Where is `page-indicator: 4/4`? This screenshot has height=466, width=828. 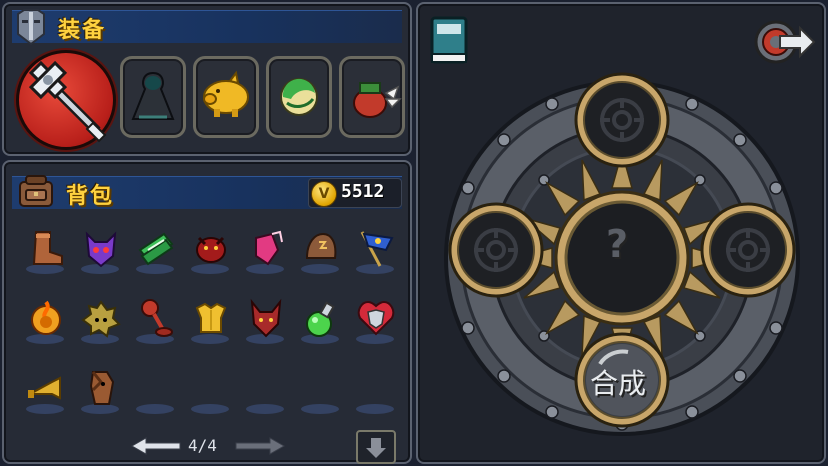
page-indicator: 4/4 is located at coordinates (202, 445).